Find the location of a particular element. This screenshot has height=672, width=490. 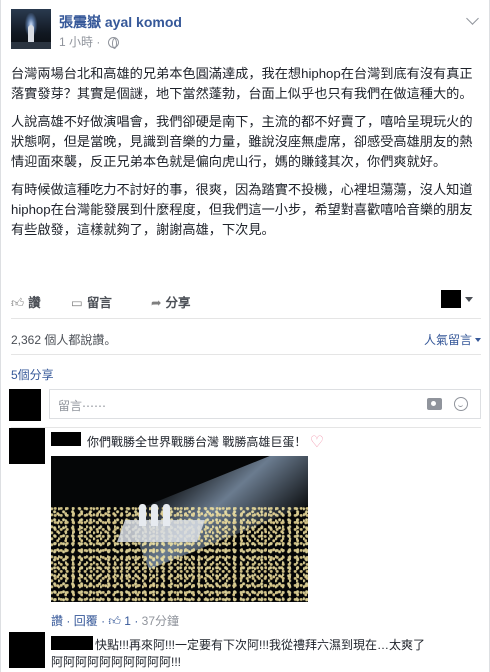

comment-actions: 讚 · 回覆 · 👍︎ 1 · 37分鐘 is located at coordinates (115, 620).